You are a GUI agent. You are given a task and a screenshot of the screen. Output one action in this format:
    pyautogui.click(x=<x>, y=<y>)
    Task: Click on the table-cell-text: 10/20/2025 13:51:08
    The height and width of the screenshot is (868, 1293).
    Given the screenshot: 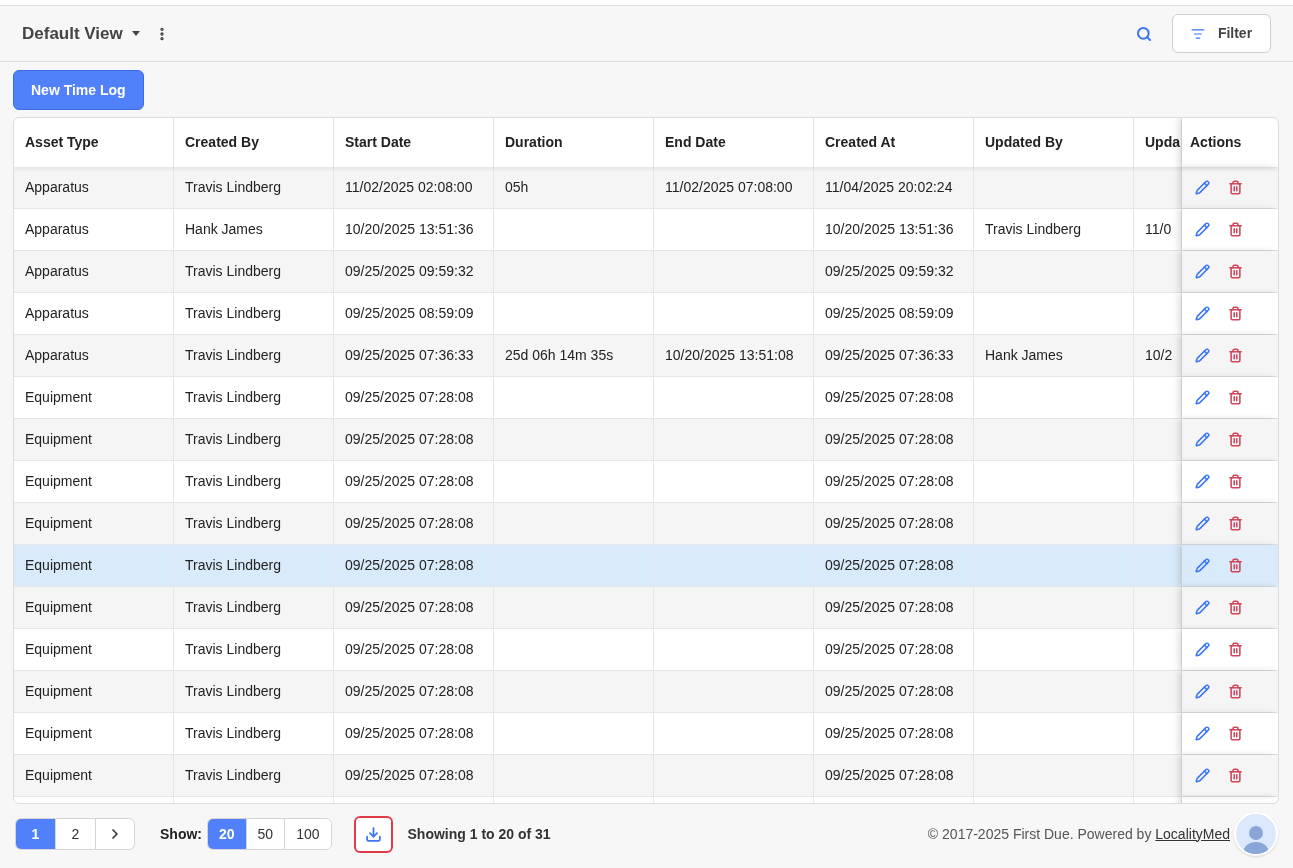 What is the action you would take?
    pyautogui.click(x=729, y=355)
    